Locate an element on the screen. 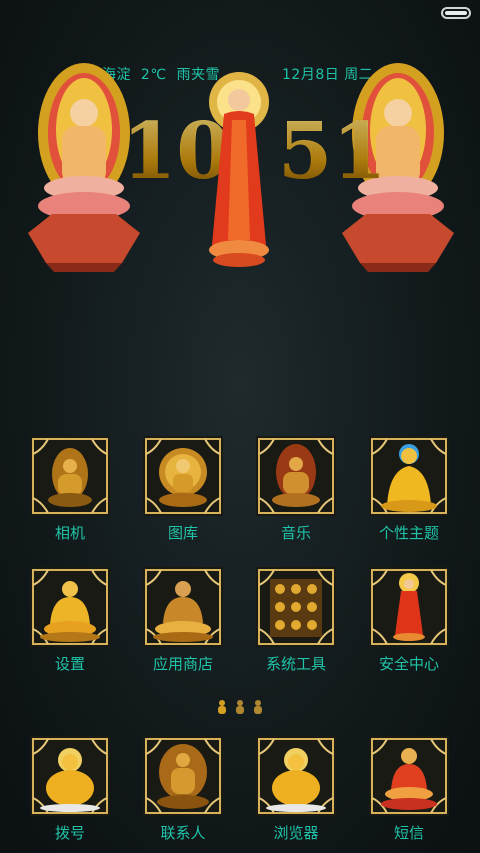 This screenshot has height=853, width=480. app-label-camera: 相机 is located at coordinates (69, 533).